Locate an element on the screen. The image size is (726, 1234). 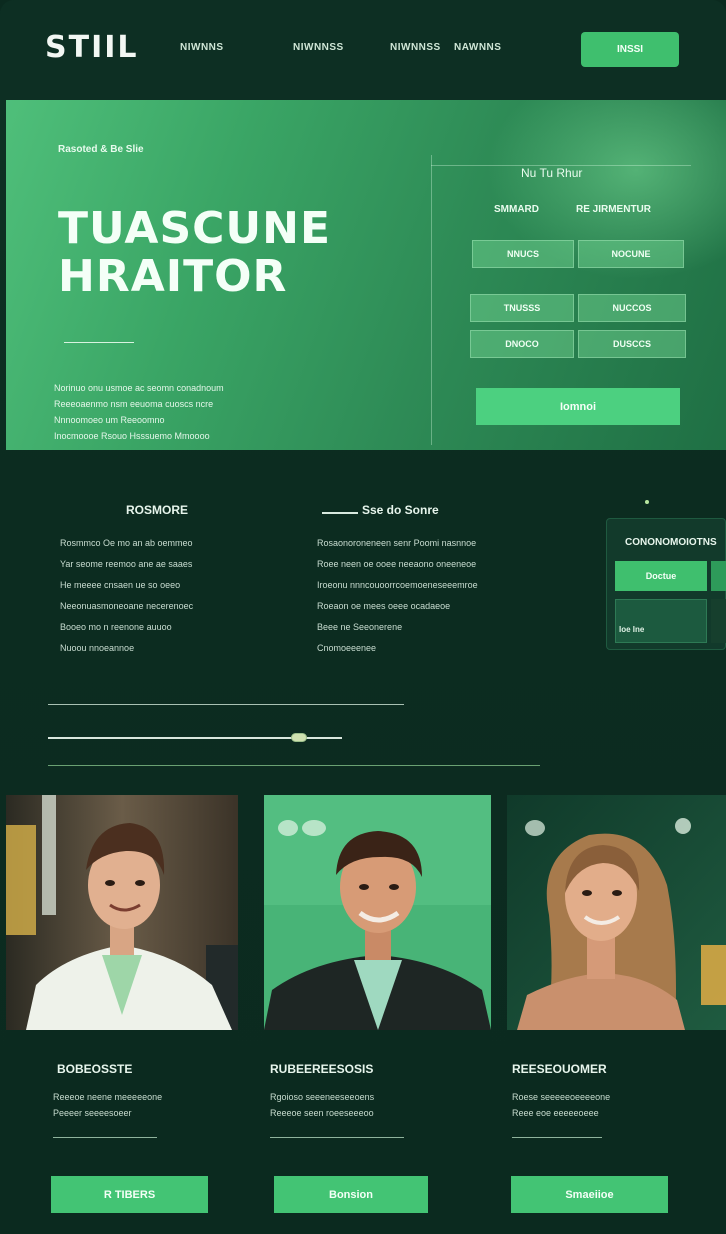
nav-cta-button: INSSI is located at coordinates (630, 49).